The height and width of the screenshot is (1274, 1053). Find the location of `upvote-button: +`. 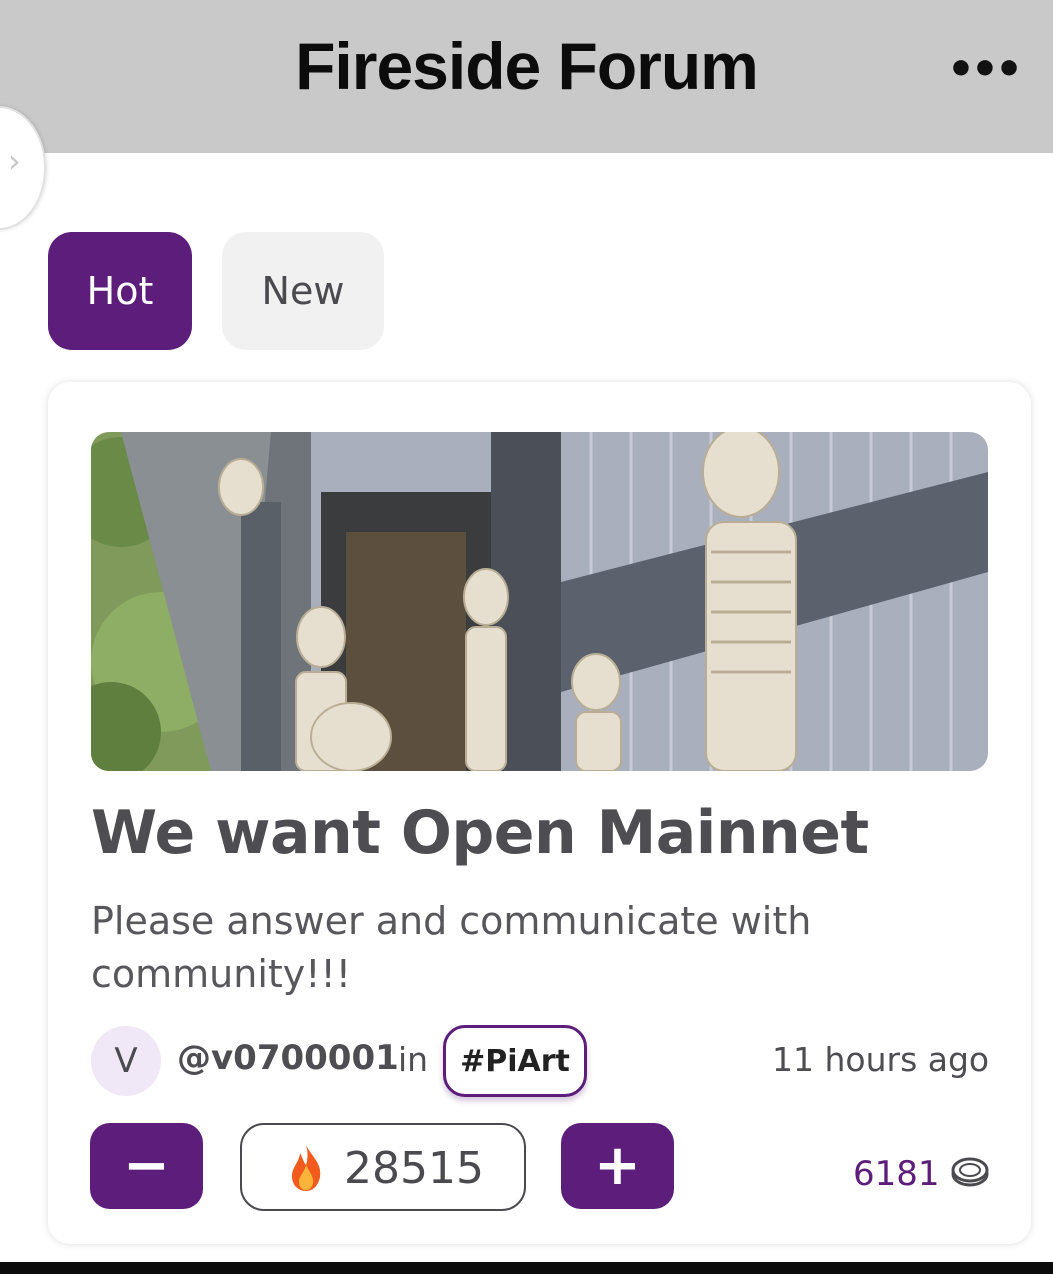

upvote-button: + is located at coordinates (617, 1166).